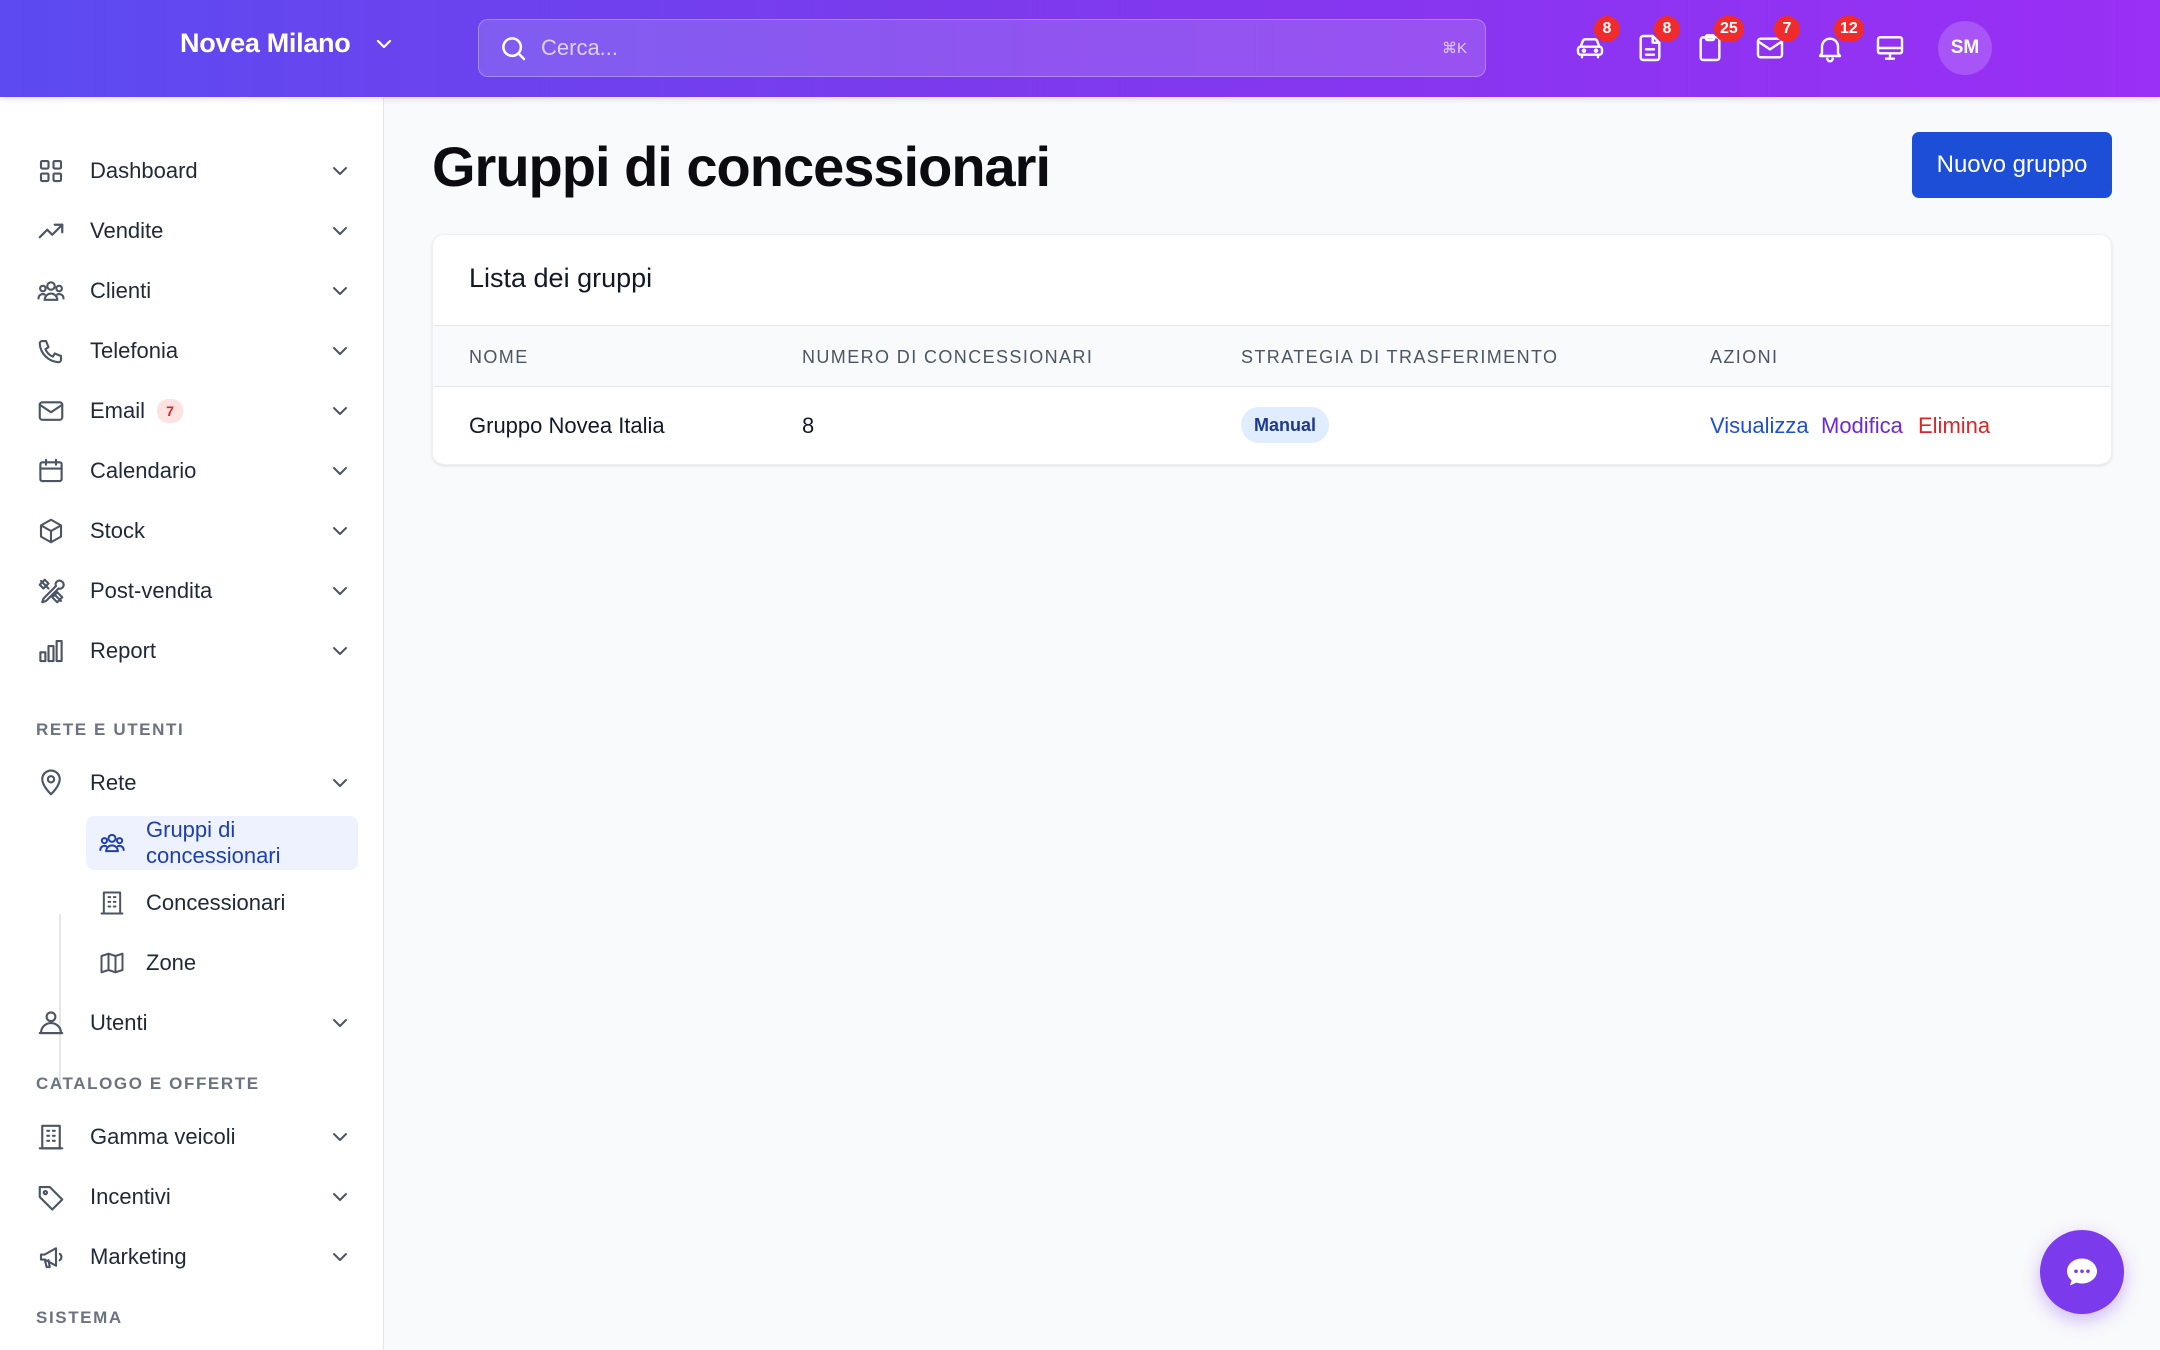 The width and height of the screenshot is (2160, 1350). What do you see at coordinates (118, 410) in the screenshot?
I see `sidebar-item-label: Email` at bounding box center [118, 410].